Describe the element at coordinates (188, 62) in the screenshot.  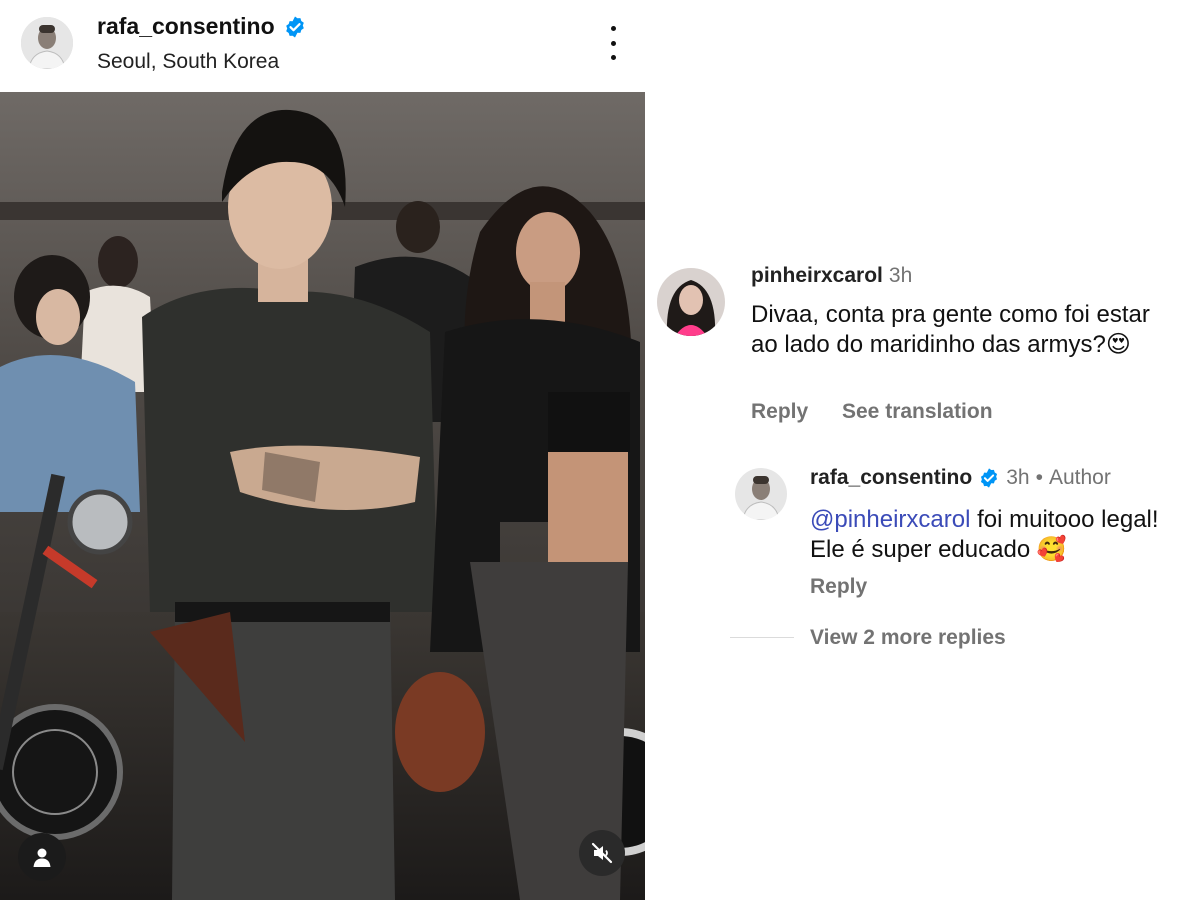
I see `post-location: Seoul, South Korea` at that location.